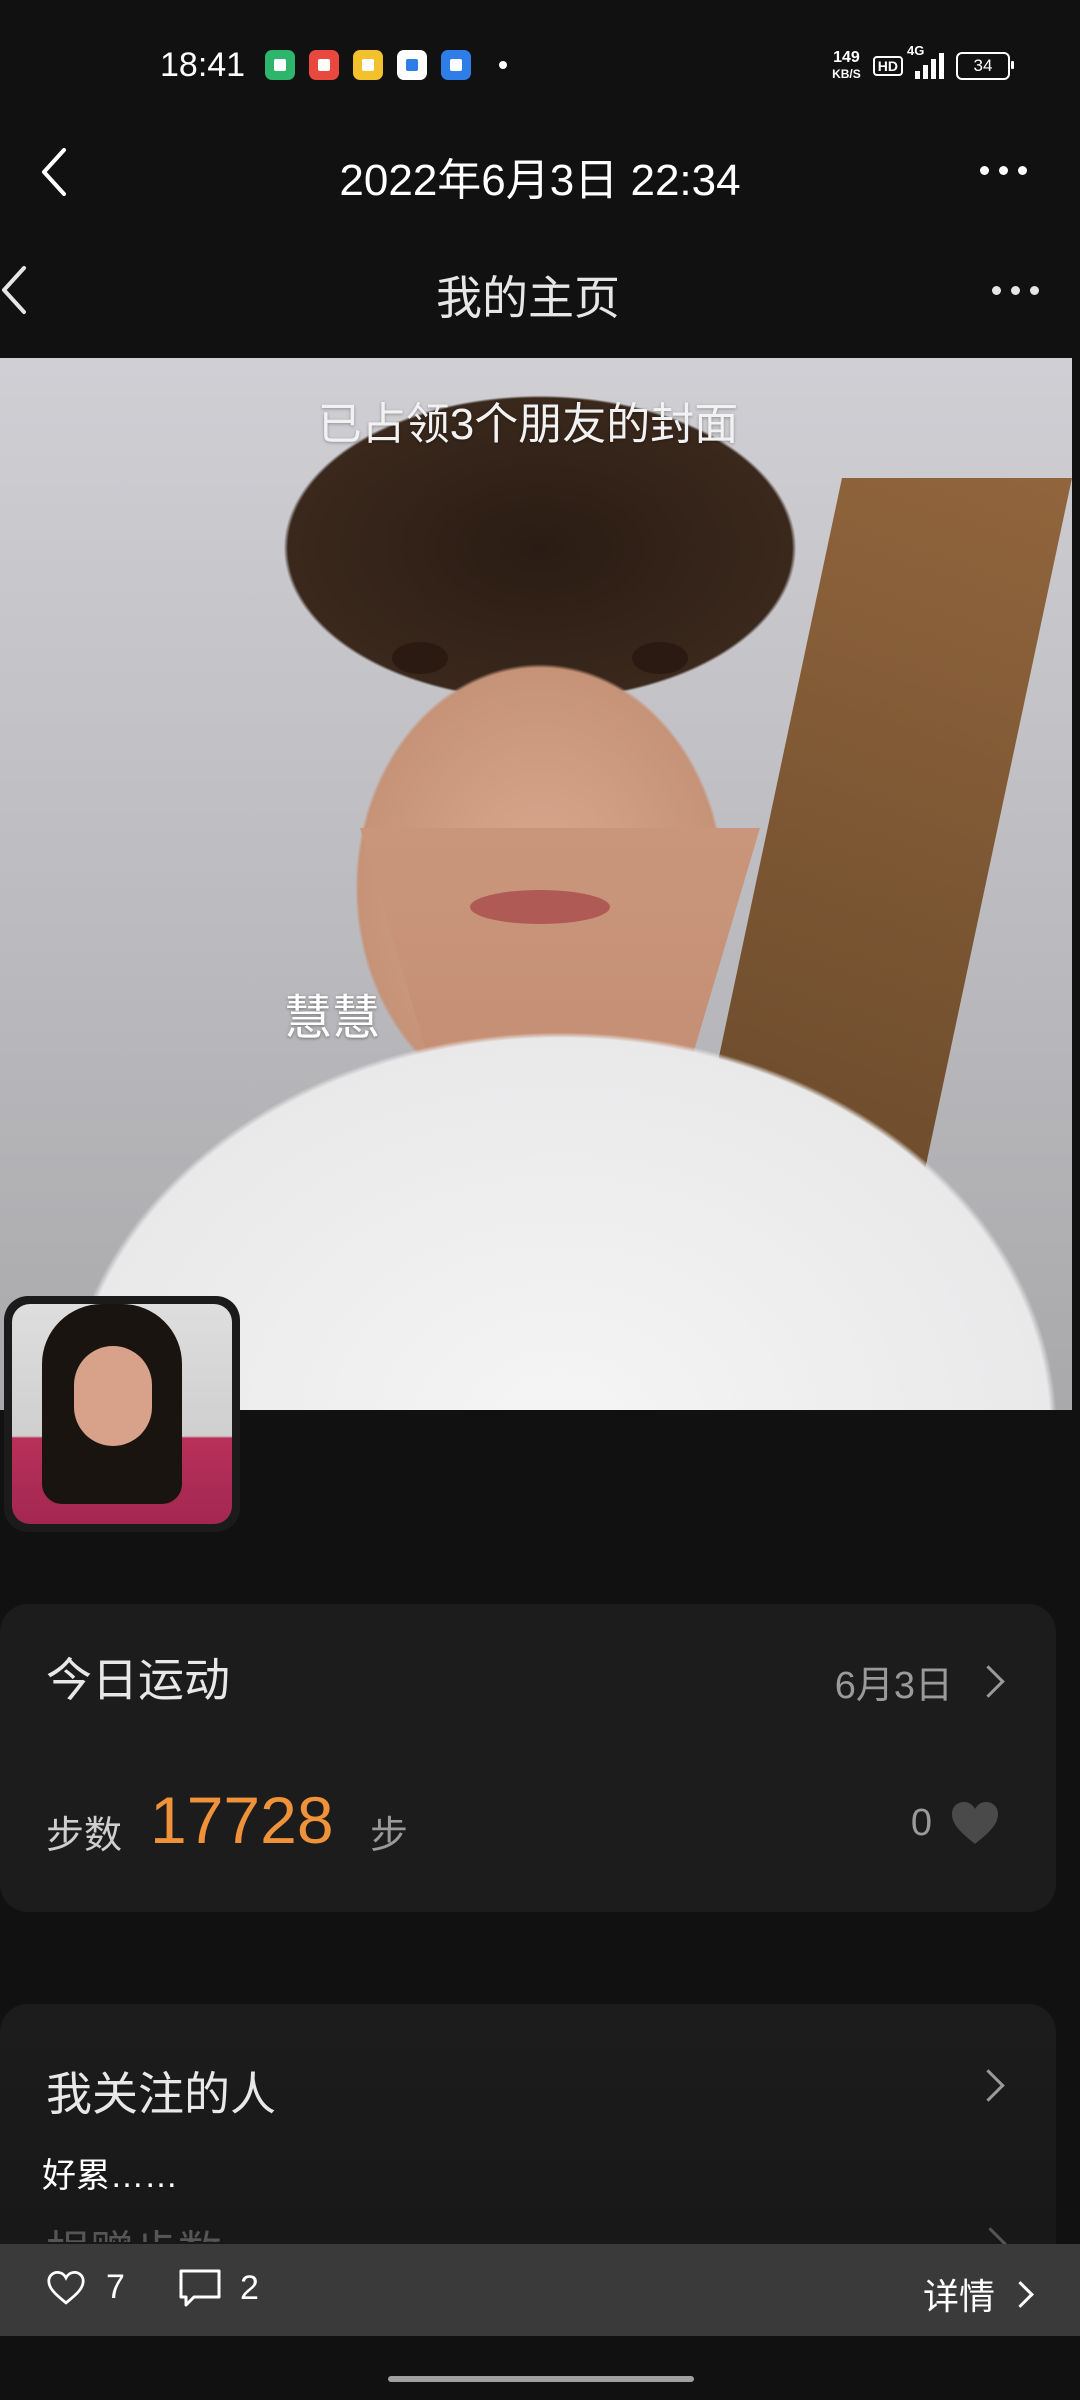  I want to click on viewer-more-button, so click(1010, 170).